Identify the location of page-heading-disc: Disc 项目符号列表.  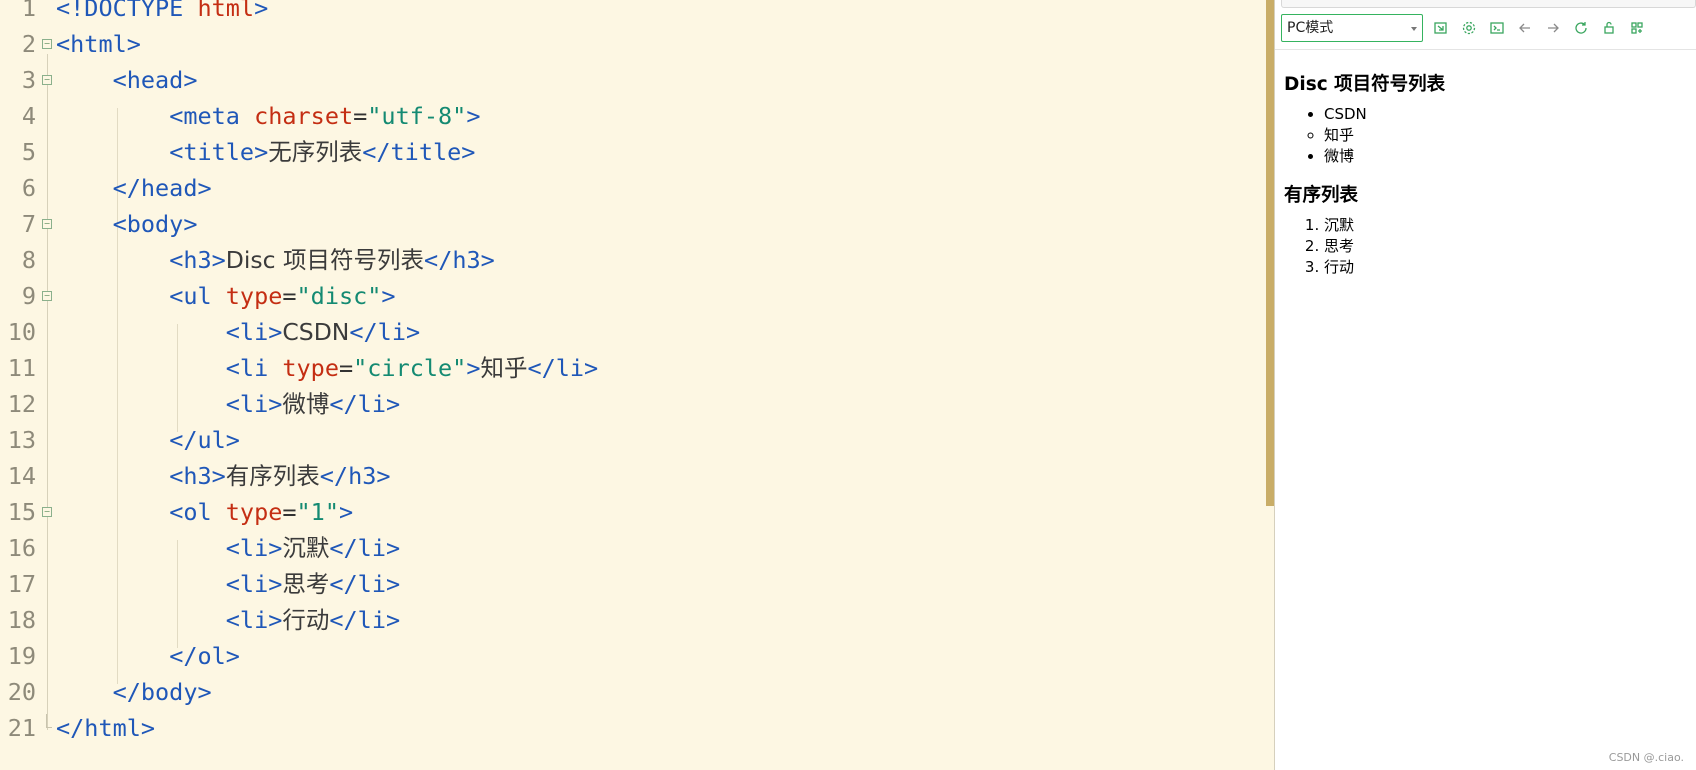
(1365, 84).